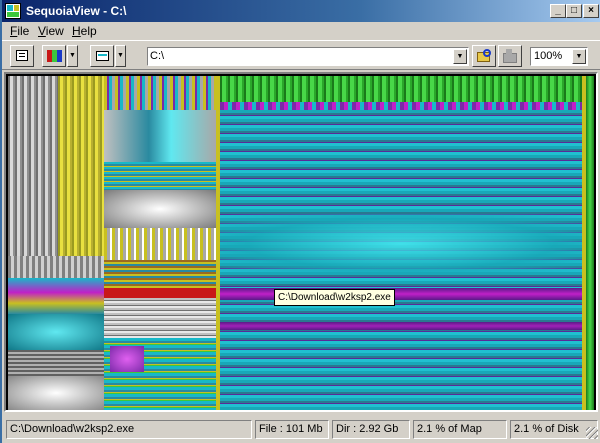  I want to click on status-map-percent: 2.1 % of Map, so click(460, 429).